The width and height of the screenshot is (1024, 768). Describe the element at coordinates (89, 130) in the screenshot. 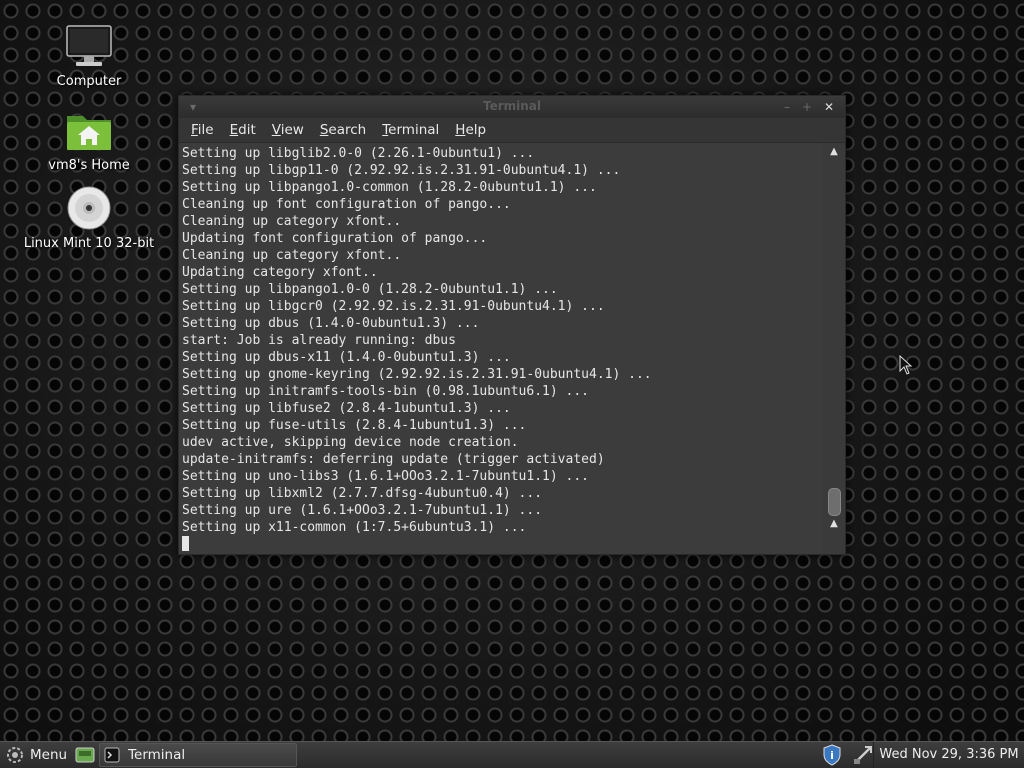

I see `home-folder-icon` at that location.